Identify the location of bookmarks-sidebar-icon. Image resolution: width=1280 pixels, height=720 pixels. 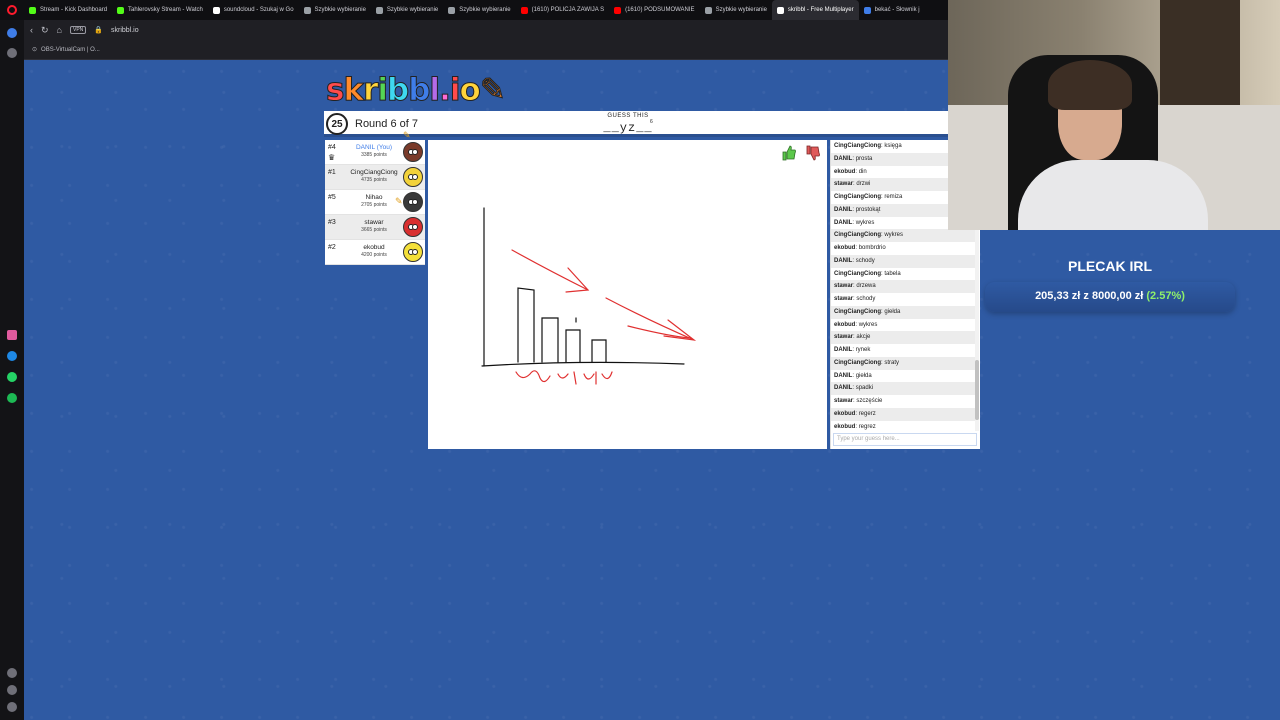
(12, 53).